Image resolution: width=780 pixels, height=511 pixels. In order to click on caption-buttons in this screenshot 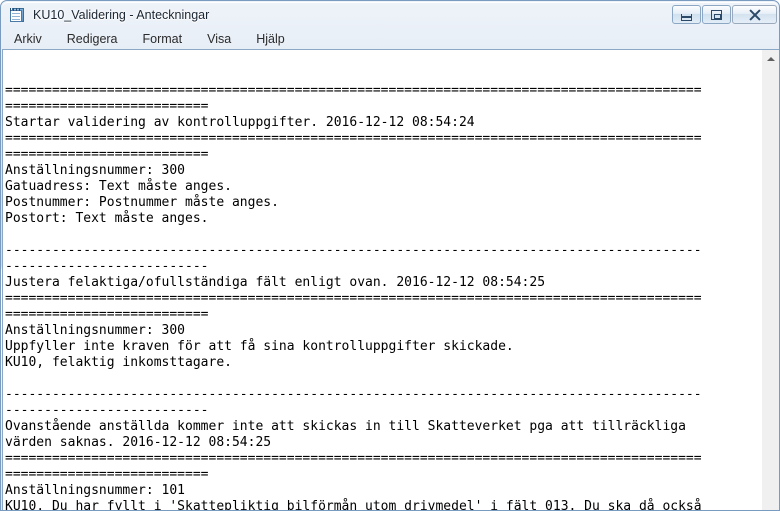, I will do `click(724, 14)`.